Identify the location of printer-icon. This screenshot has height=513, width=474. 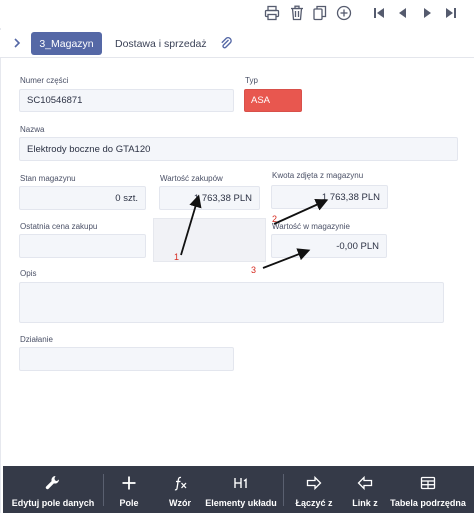
(272, 13).